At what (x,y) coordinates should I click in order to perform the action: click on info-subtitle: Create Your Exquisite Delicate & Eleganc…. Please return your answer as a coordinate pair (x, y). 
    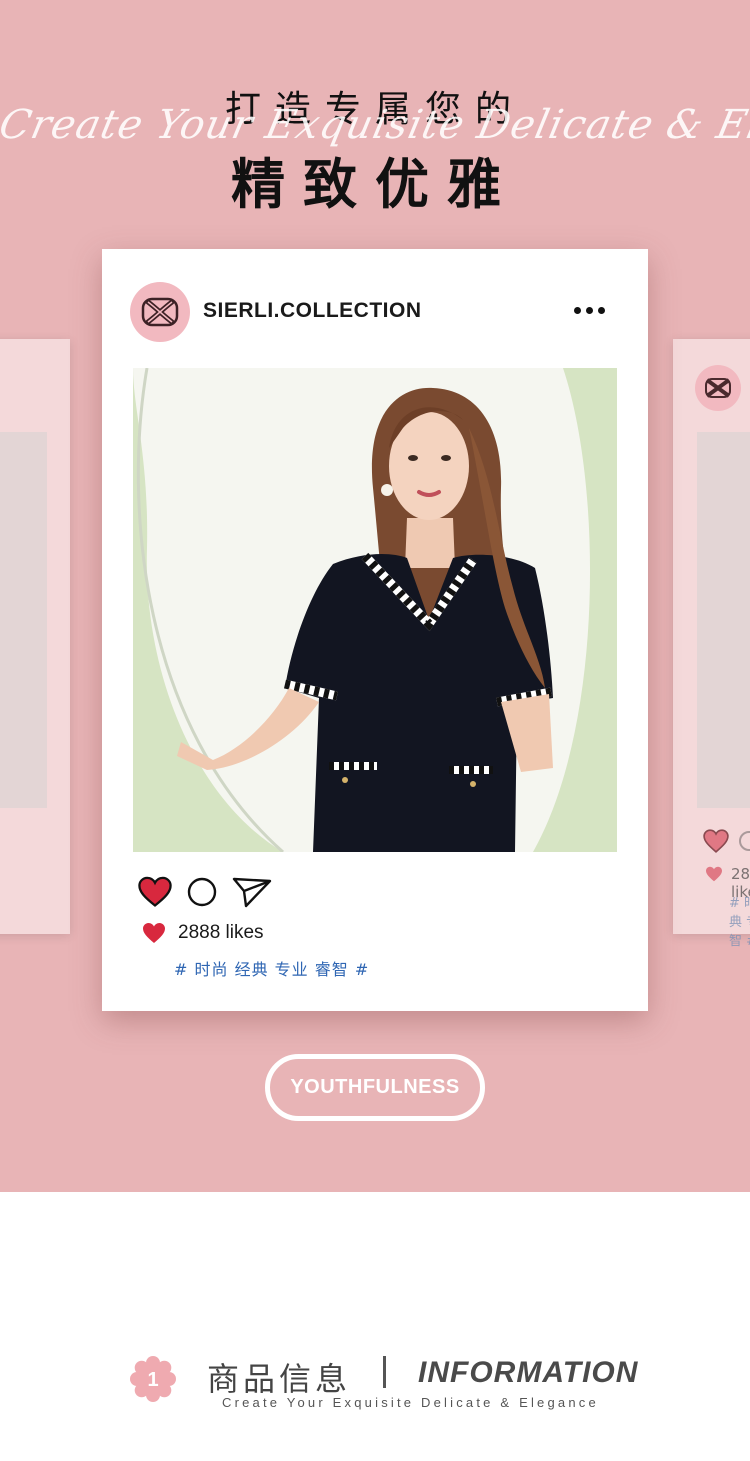
    Looking at the image, I should click on (410, 1402).